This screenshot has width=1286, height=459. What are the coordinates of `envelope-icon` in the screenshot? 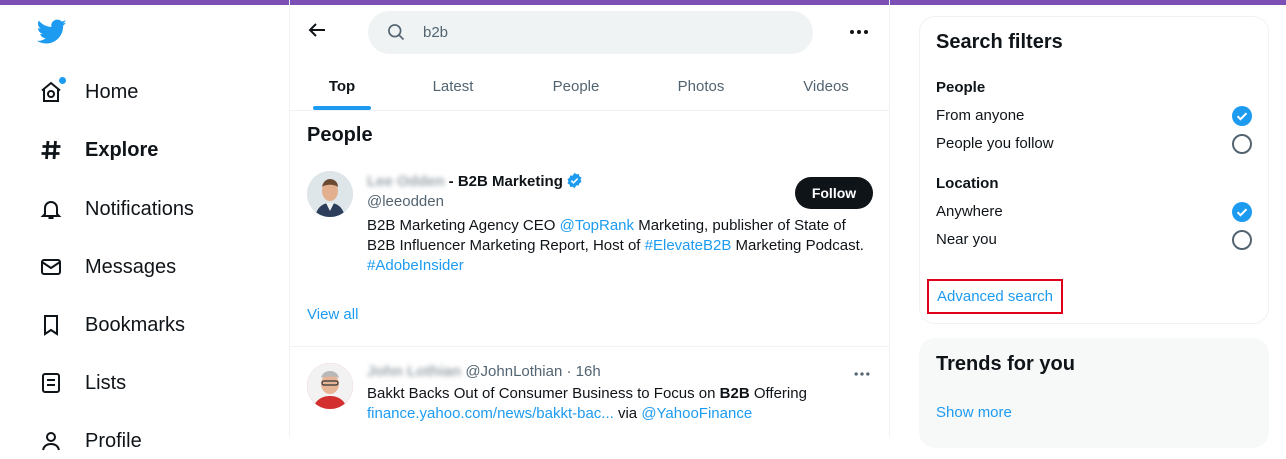 It's located at (51, 267).